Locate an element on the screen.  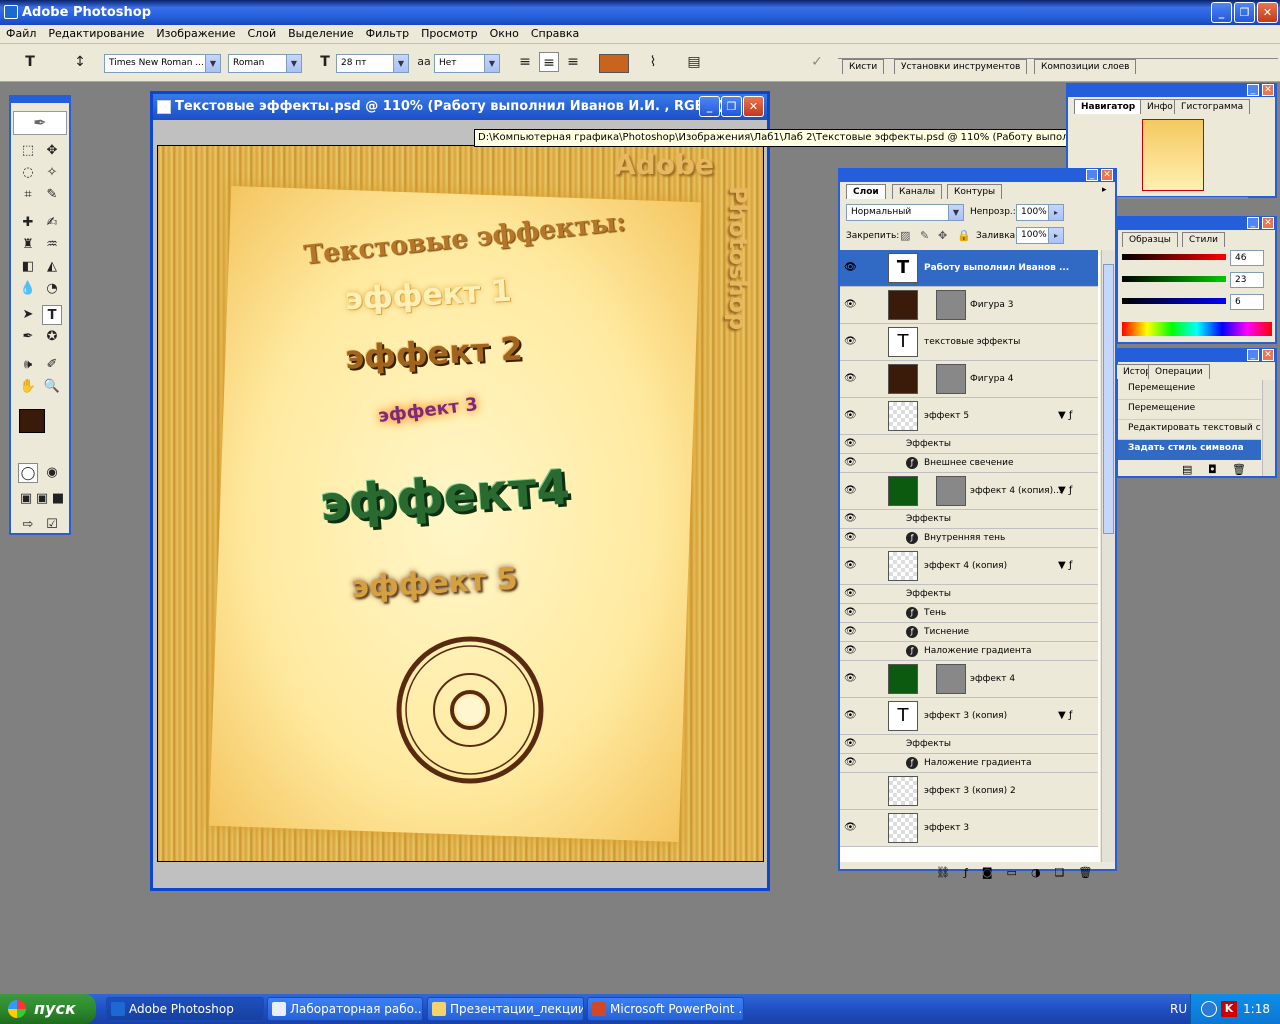
tab-navigator: Навигатор is located at coordinates (1108, 106).